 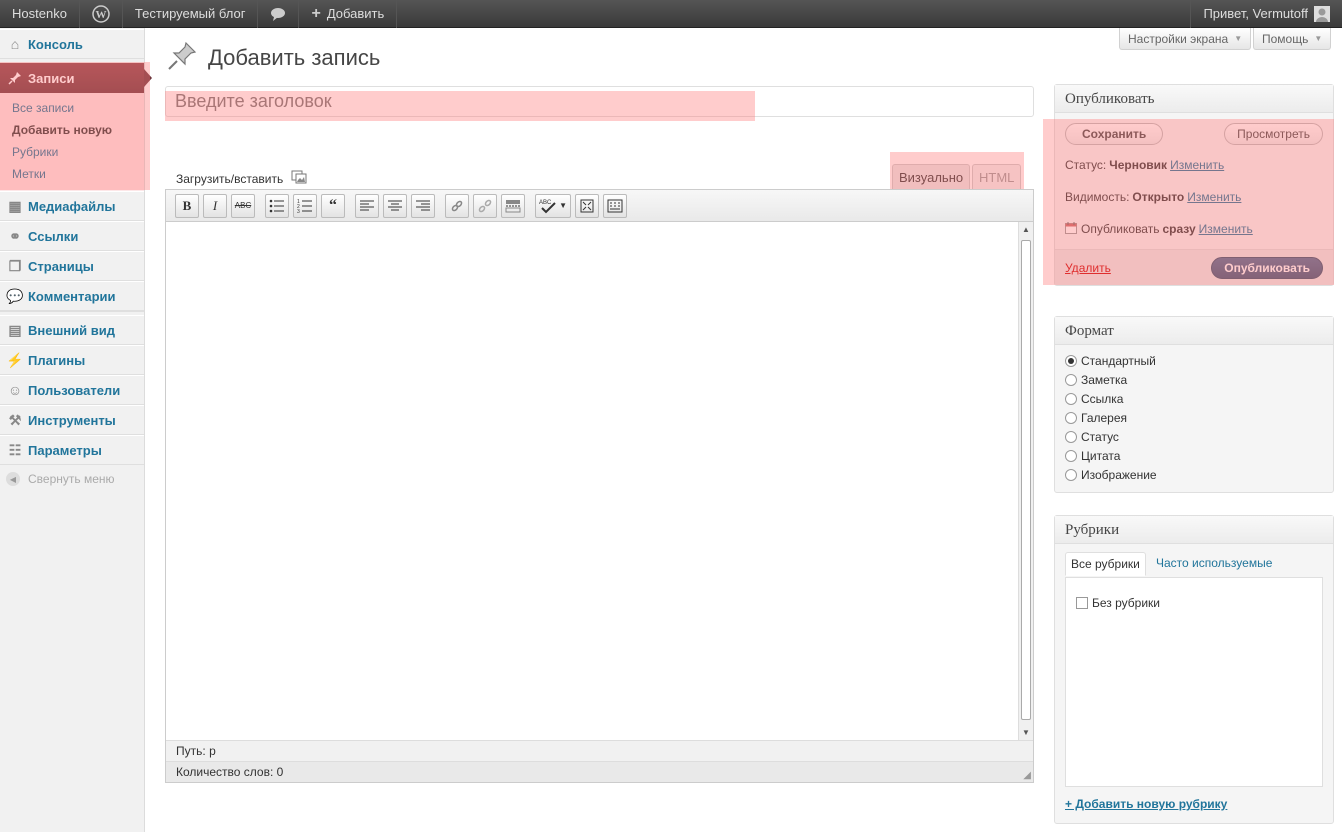 What do you see at coordinates (1118, 360) in the screenshot?
I see `format-option-label: Стандартный` at bounding box center [1118, 360].